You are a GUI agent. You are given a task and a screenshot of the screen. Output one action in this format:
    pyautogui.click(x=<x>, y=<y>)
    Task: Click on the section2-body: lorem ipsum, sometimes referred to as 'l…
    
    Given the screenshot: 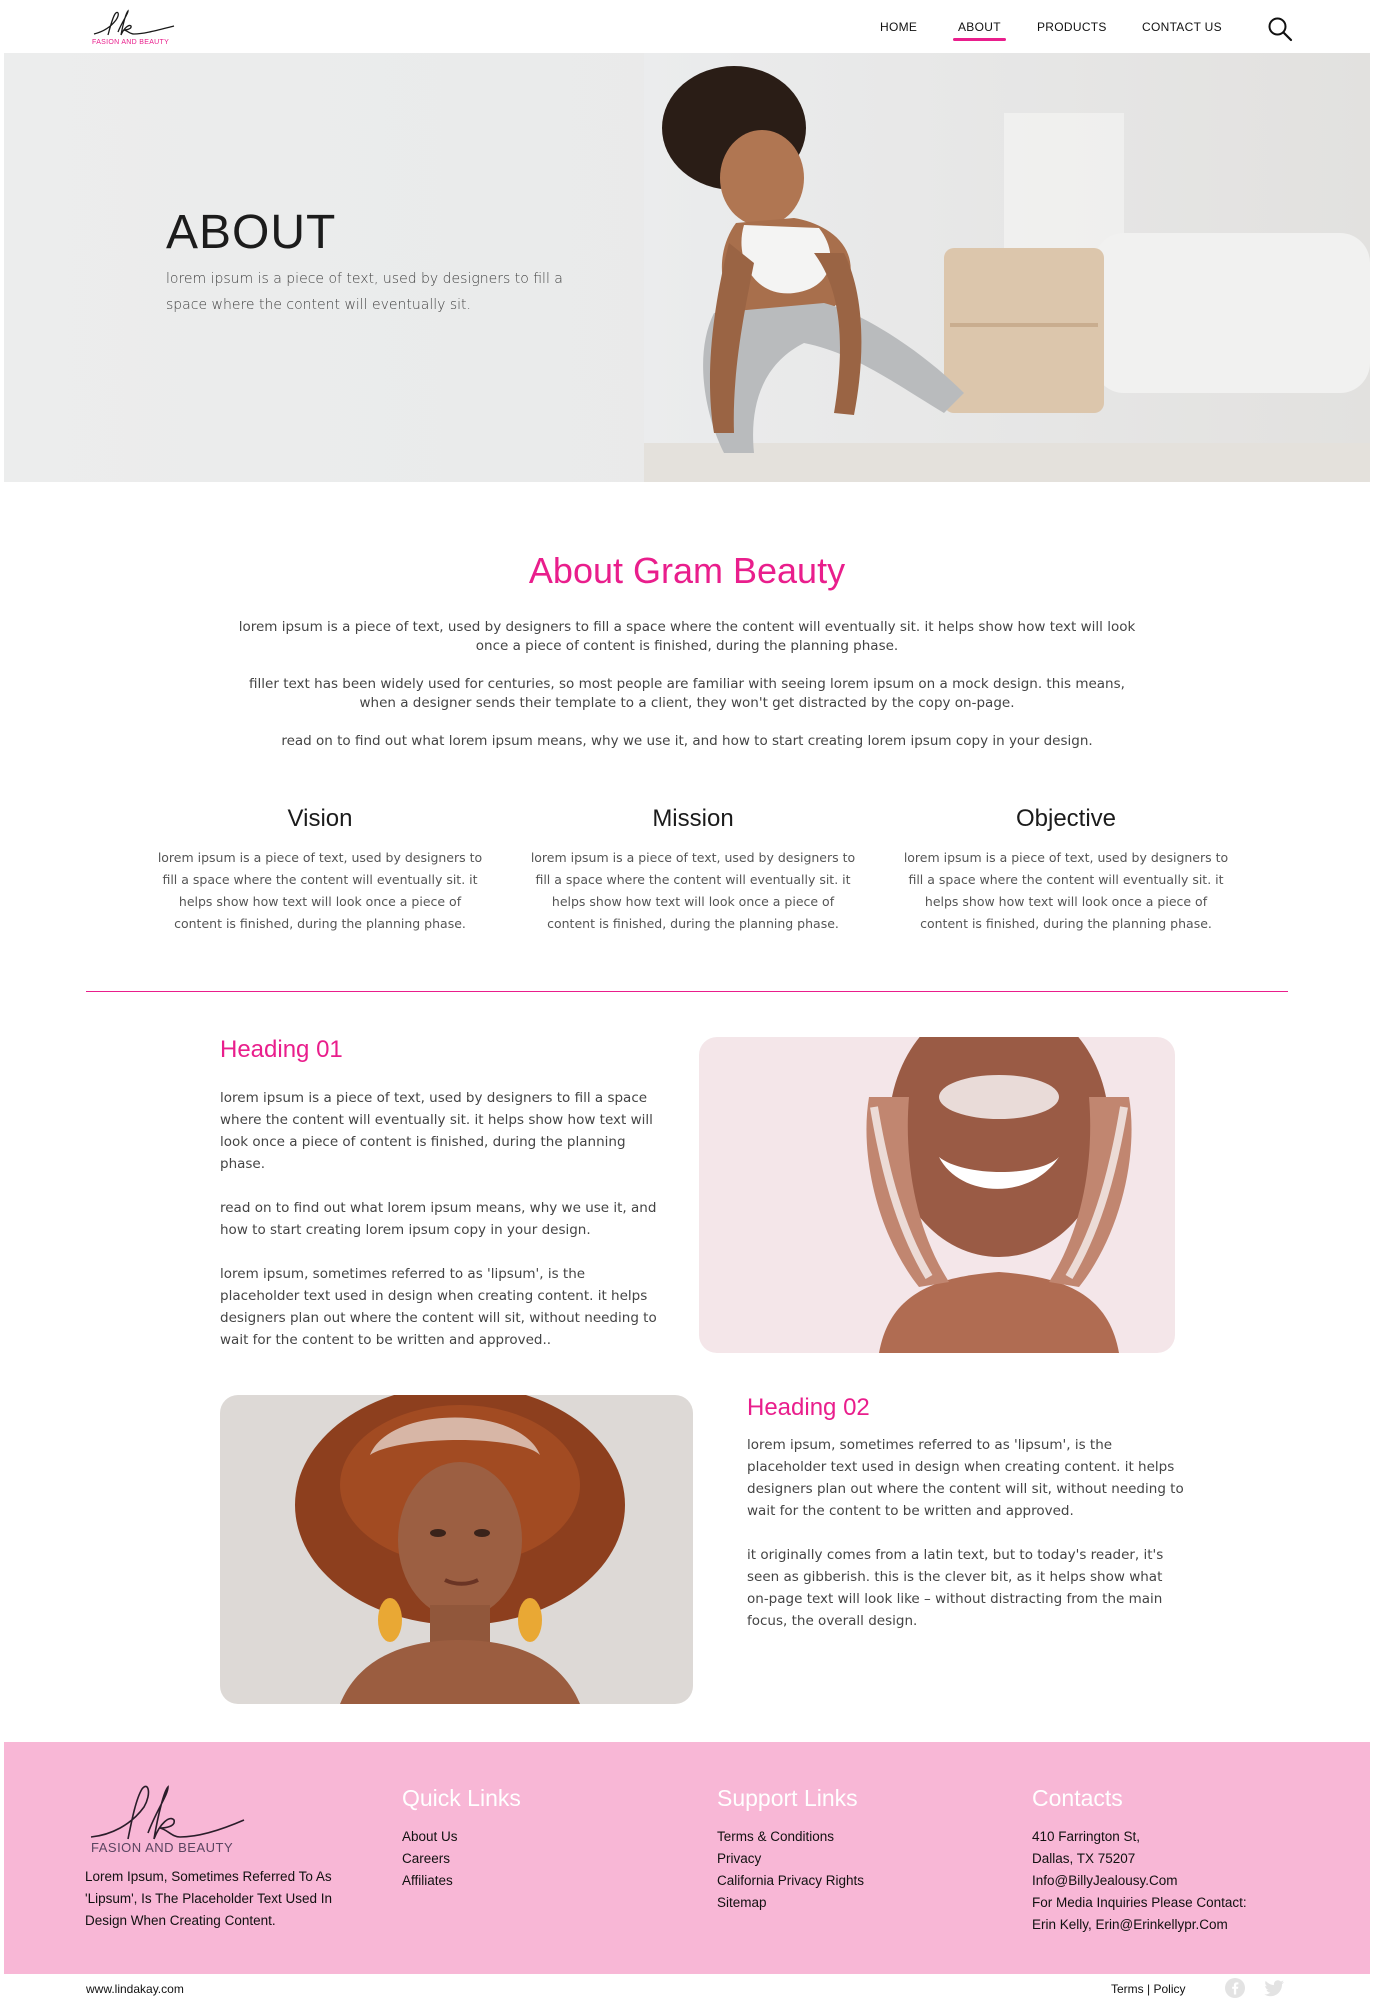 What is the action you would take?
    pyautogui.click(x=967, y=1544)
    